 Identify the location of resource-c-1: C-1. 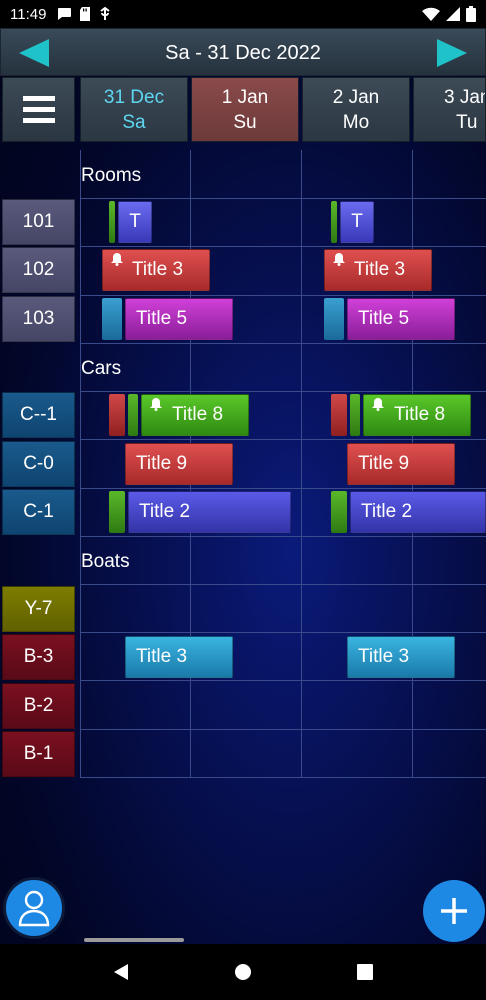
(38, 512).